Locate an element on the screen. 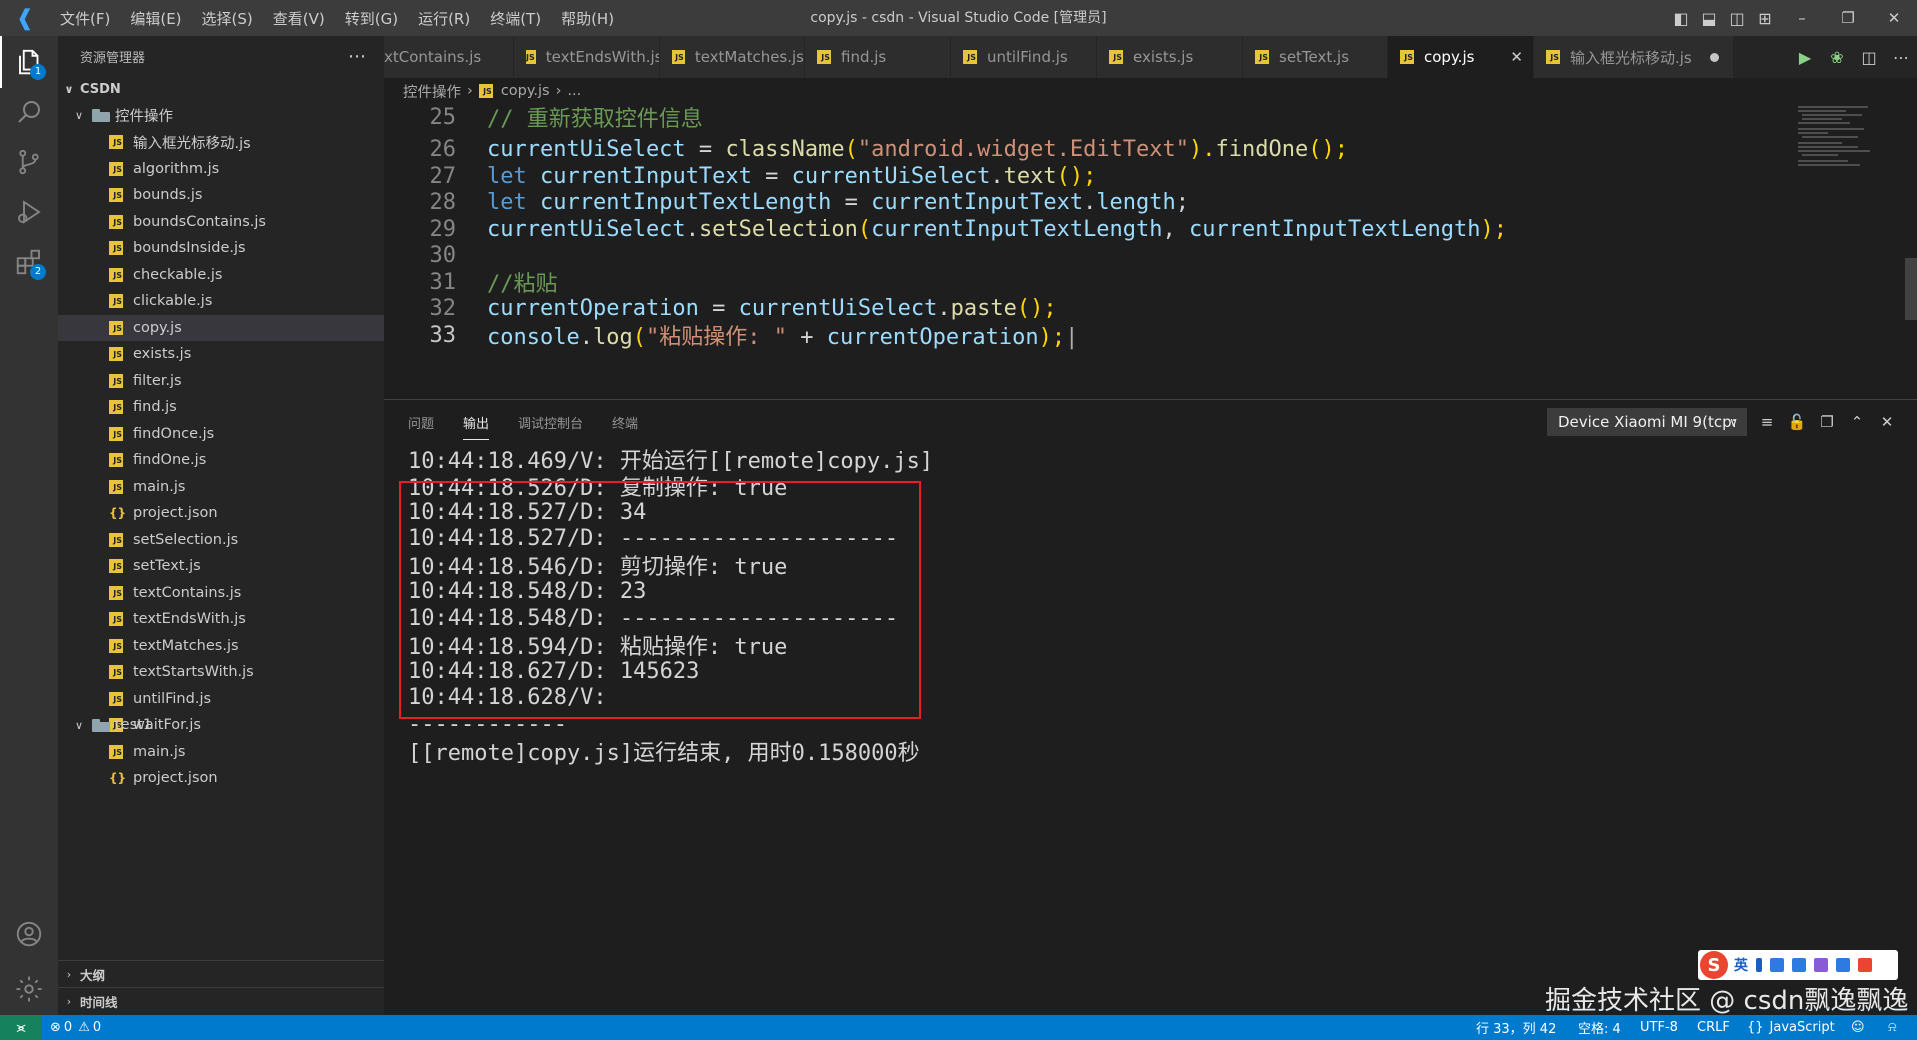  timeline-section: › 时间线 is located at coordinates (221, 1000).